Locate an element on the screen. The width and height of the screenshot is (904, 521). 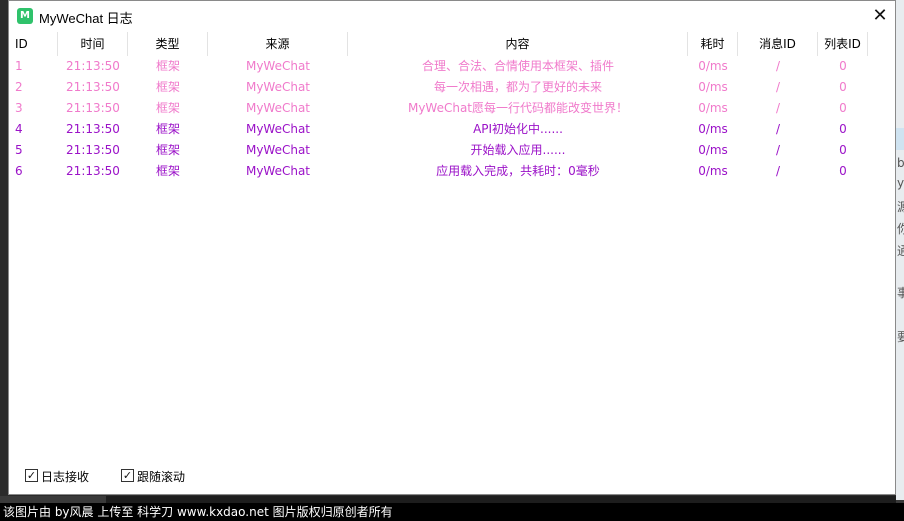
cell-id: 2 is located at coordinates (19, 87).